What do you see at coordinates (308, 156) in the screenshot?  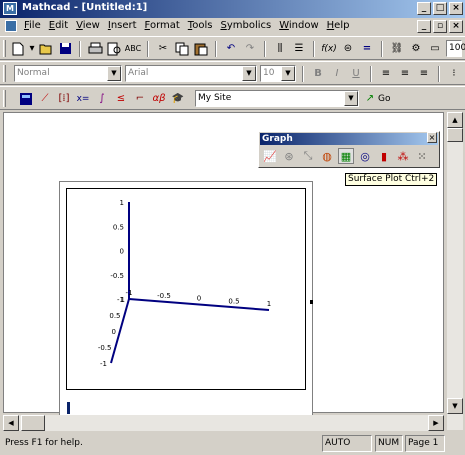 I see `zoom-plot-icon: ⤡` at bounding box center [308, 156].